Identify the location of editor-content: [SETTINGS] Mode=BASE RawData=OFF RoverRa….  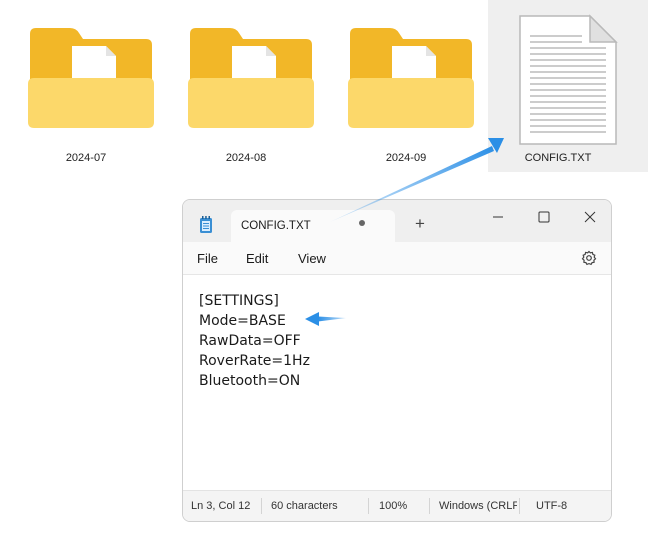
(254, 341).